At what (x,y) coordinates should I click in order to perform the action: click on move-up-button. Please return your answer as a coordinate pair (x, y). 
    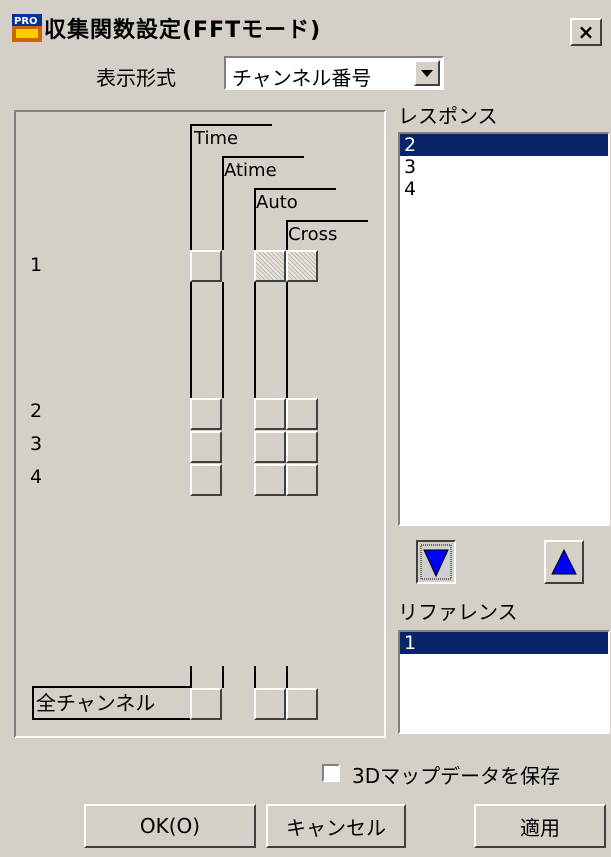
    Looking at the image, I should click on (564, 562).